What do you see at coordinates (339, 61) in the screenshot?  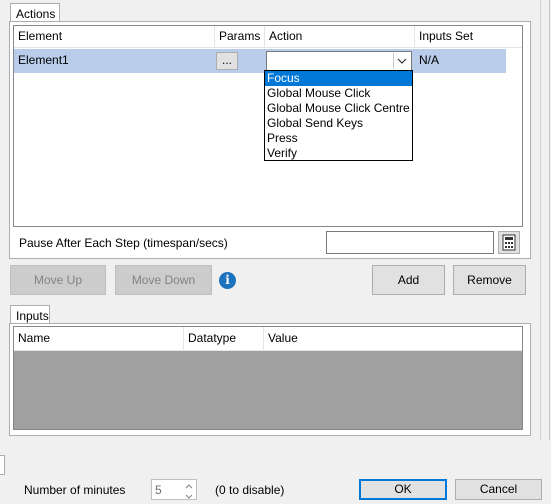 I see `action-combobox` at bounding box center [339, 61].